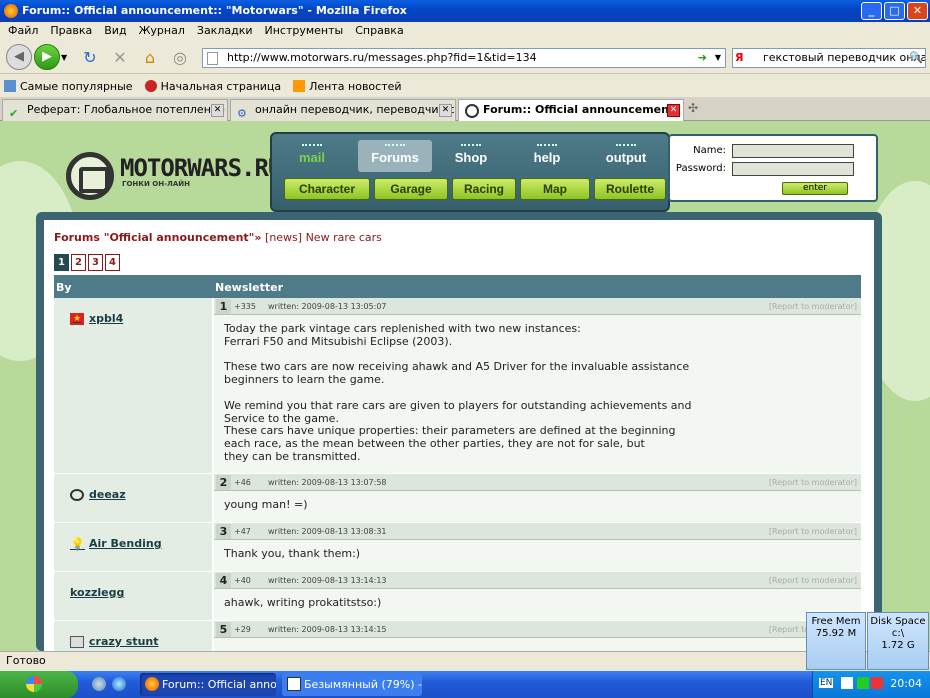 The image size is (930, 698). Describe the element at coordinates (39, 684) in the screenshot. I see `start-button` at that location.